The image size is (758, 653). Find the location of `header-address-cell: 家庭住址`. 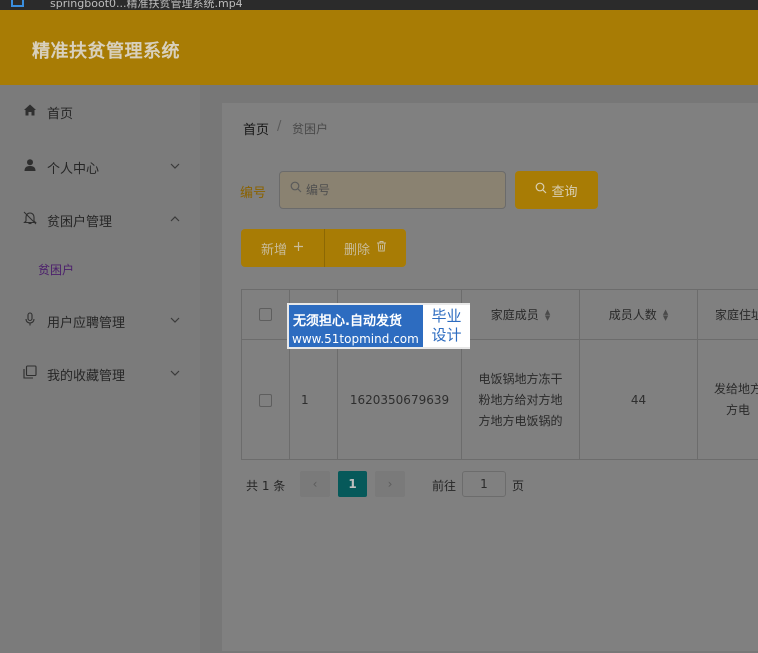

header-address-cell: 家庭住址 is located at coordinates (728, 314).